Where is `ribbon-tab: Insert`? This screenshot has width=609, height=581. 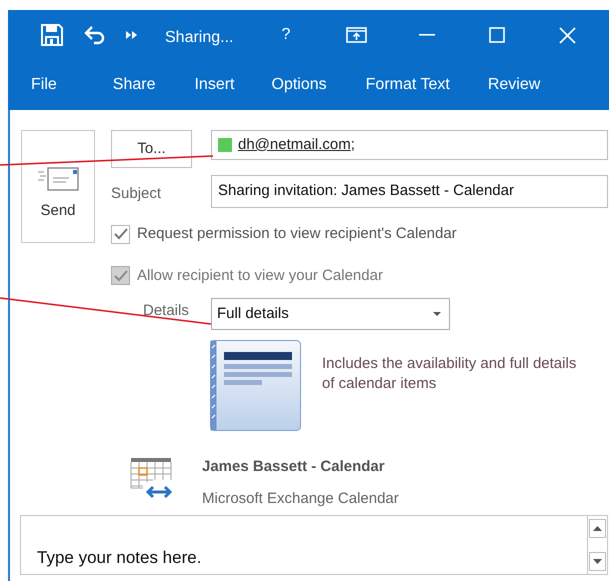
ribbon-tab: Insert is located at coordinates (214, 85).